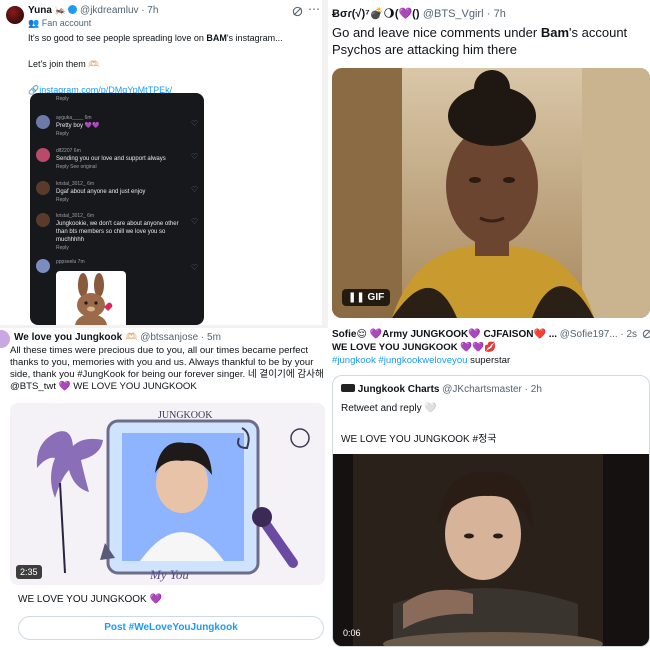  I want to click on tweet-header: We love you Jungkook 🫶🏻 @btssanjose · 5m, so click(117, 337).